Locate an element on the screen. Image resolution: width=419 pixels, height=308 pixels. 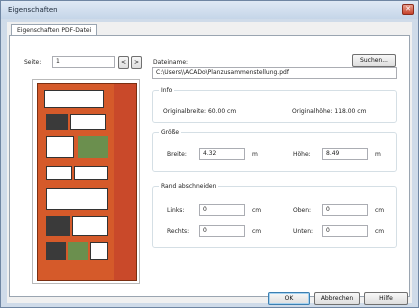
help-button: Hilfe is located at coordinates (386, 298).